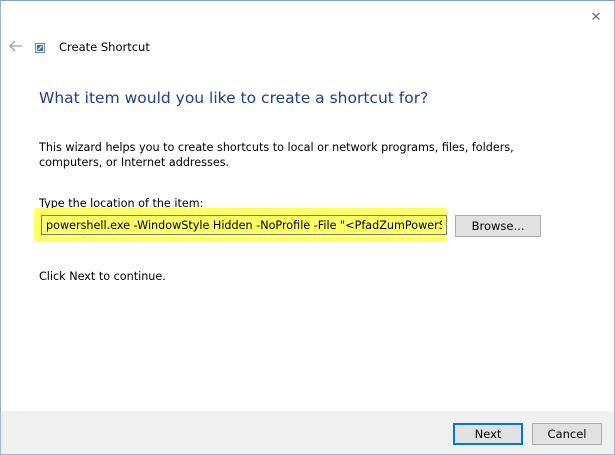  Describe the element at coordinates (244, 225) in the screenshot. I see `location-input` at that location.